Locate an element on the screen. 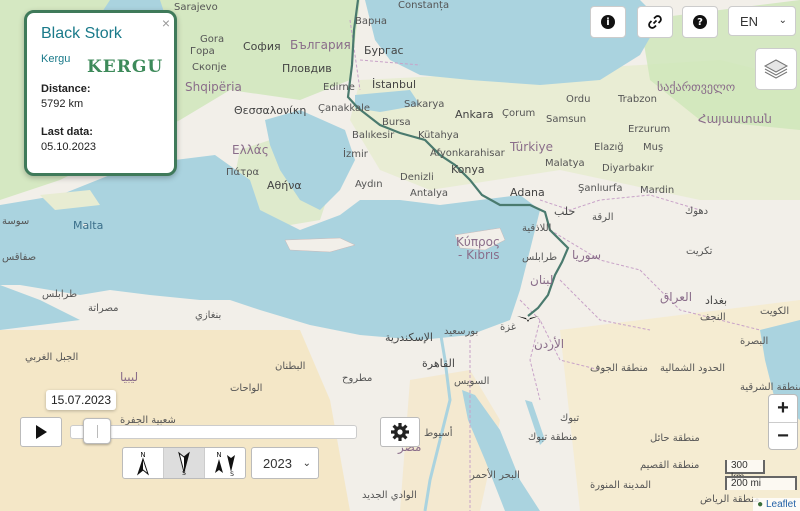 The width and height of the screenshot is (800, 511). place-label: Trabzon is located at coordinates (637, 99).